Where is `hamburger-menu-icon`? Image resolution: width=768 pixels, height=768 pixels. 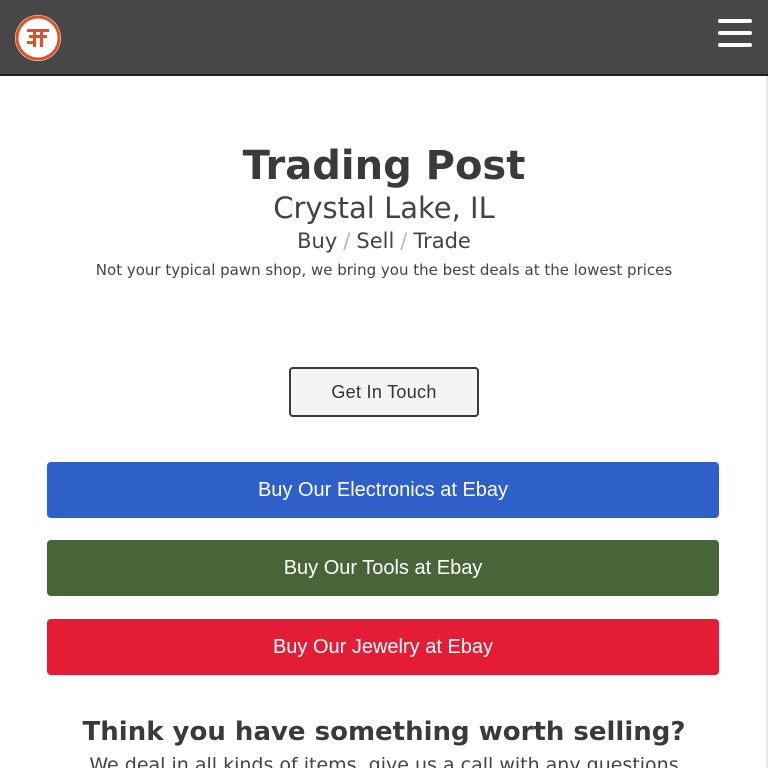
hamburger-menu-icon is located at coordinates (735, 34).